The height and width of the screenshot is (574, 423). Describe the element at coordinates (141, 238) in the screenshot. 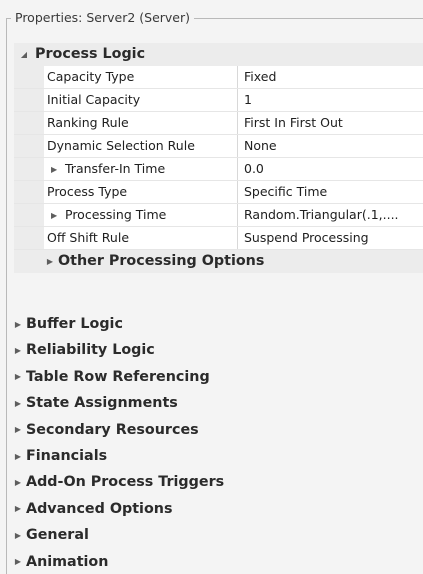

I see `property-name: Off Shift Rule` at that location.